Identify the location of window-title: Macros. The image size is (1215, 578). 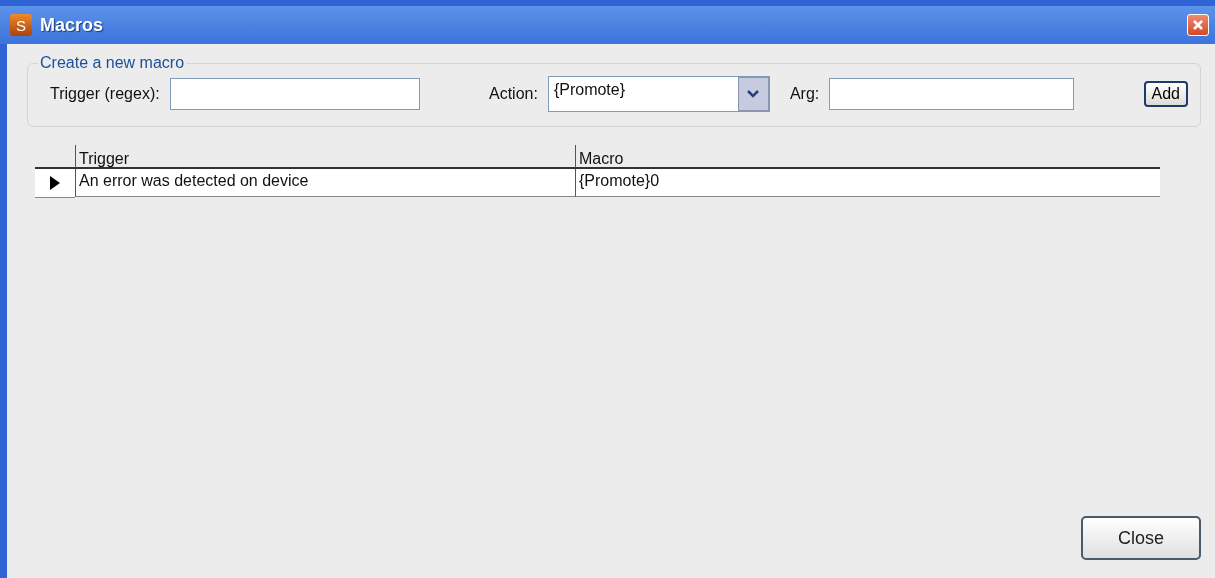
(72, 25).